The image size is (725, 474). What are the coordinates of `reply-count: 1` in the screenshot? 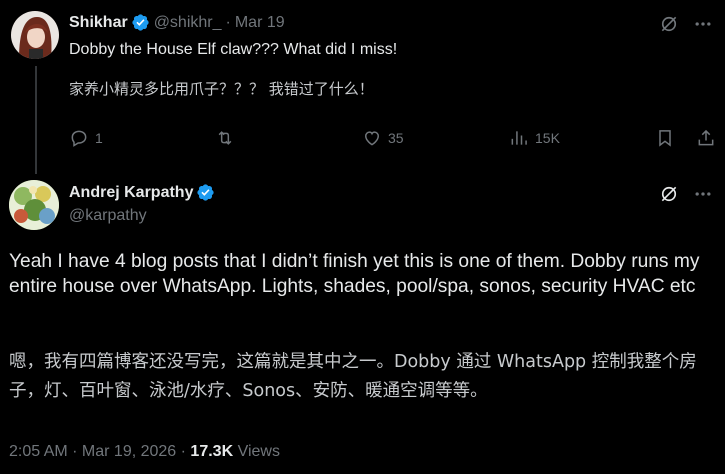 It's located at (99, 138).